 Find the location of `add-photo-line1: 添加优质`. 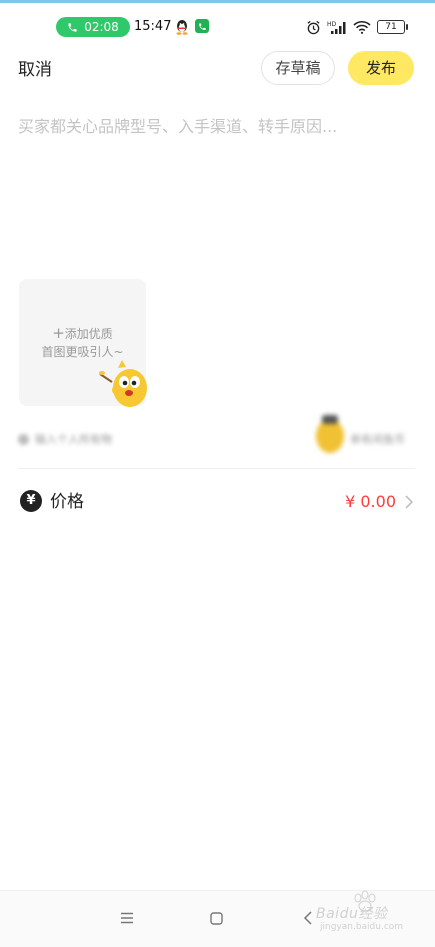

add-photo-line1: 添加优质 is located at coordinates (88, 334).